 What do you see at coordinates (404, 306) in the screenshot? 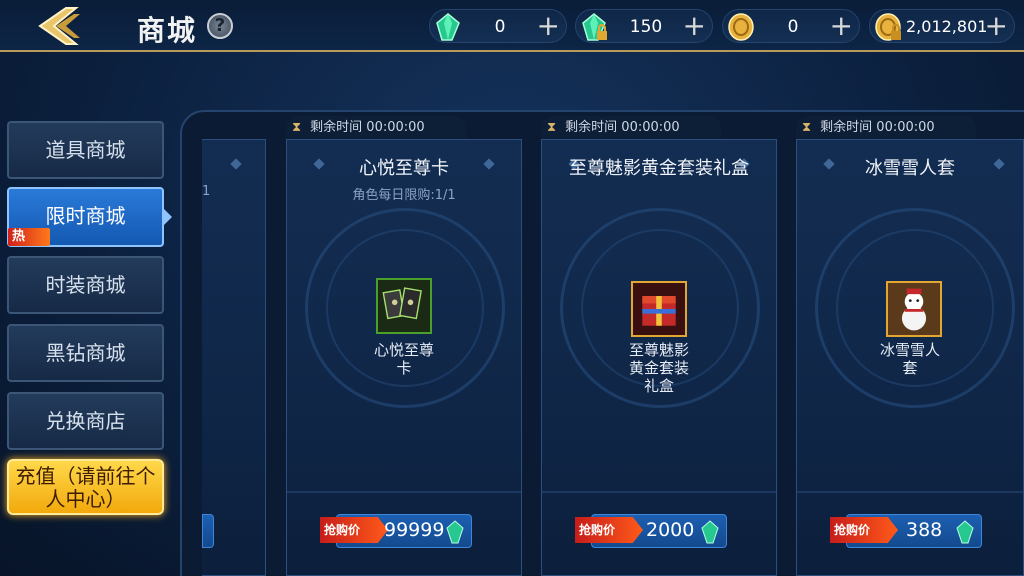
I see `premium-card-item-icon` at bounding box center [404, 306].